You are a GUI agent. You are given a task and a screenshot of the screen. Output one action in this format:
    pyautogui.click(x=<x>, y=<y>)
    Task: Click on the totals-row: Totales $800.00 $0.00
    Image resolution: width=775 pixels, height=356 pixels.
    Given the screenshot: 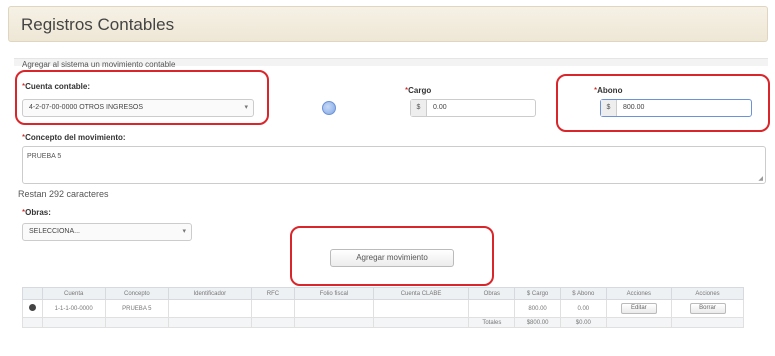 What is the action you would take?
    pyautogui.click(x=383, y=322)
    